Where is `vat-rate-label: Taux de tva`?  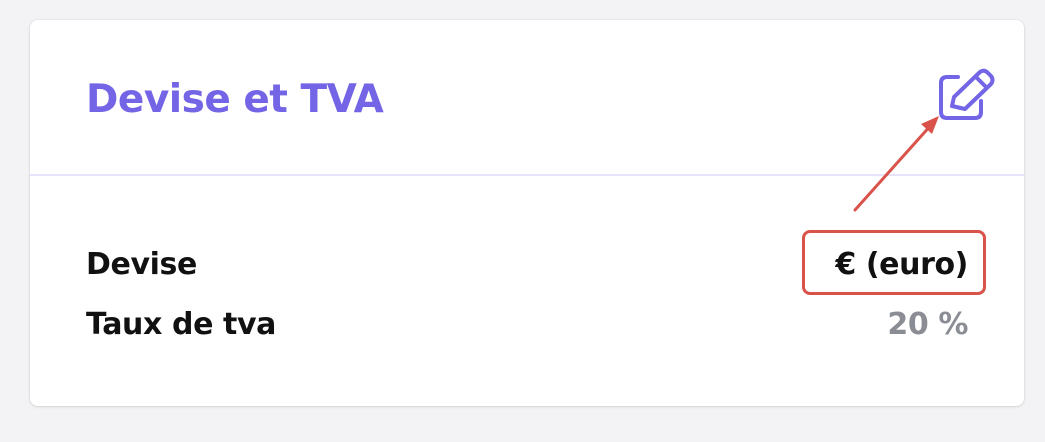 vat-rate-label: Taux de tva is located at coordinates (181, 324).